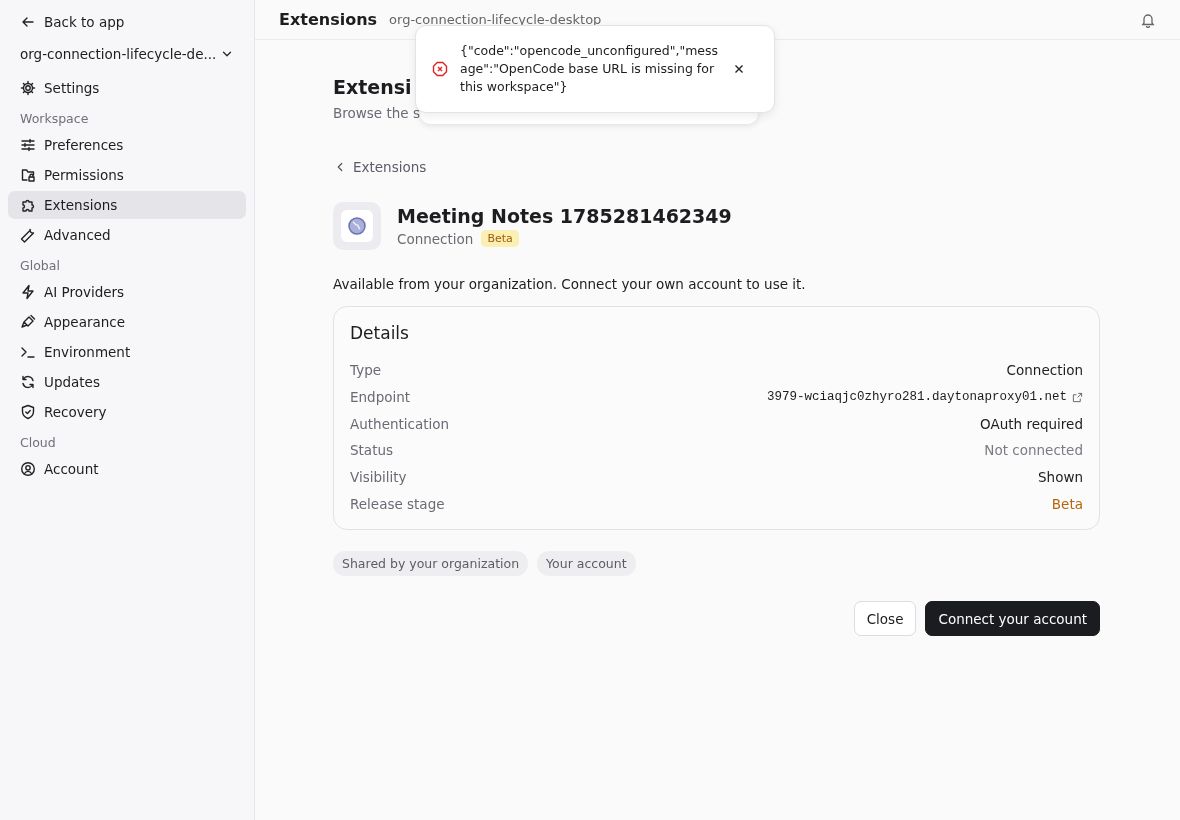 The width and height of the screenshot is (1180, 820). I want to click on detail-value: Not connected, so click(1033, 450).